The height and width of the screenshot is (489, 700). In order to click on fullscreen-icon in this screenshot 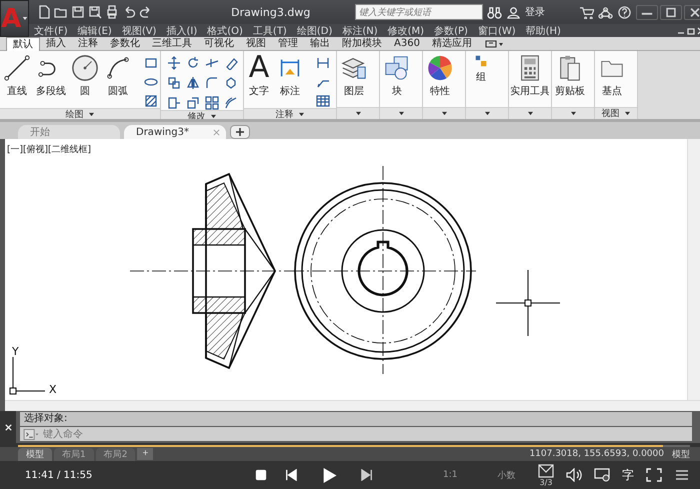, I will do `click(654, 475)`.